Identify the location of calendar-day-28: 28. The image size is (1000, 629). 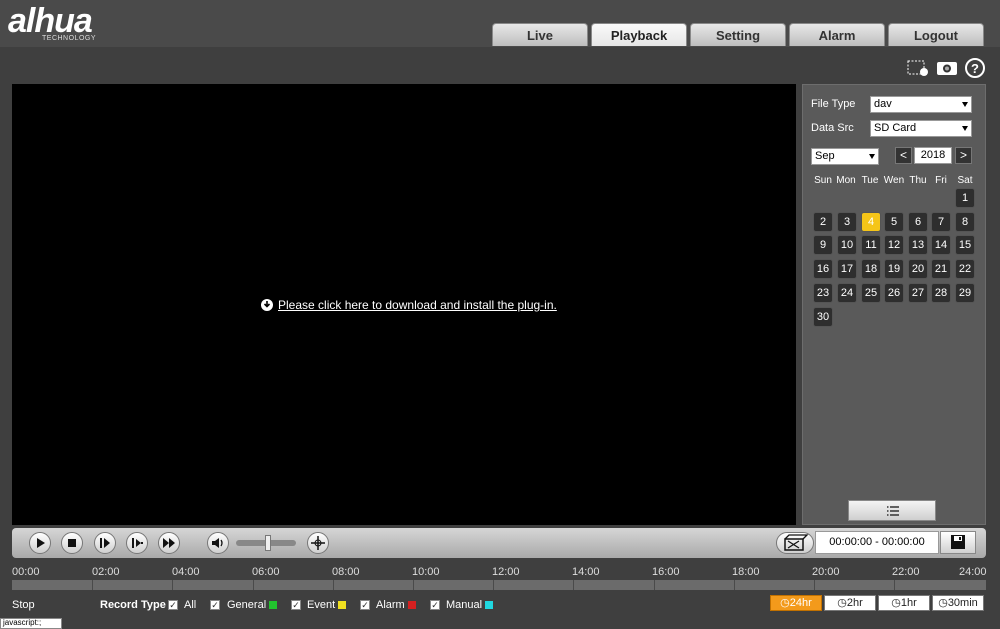
(941, 293).